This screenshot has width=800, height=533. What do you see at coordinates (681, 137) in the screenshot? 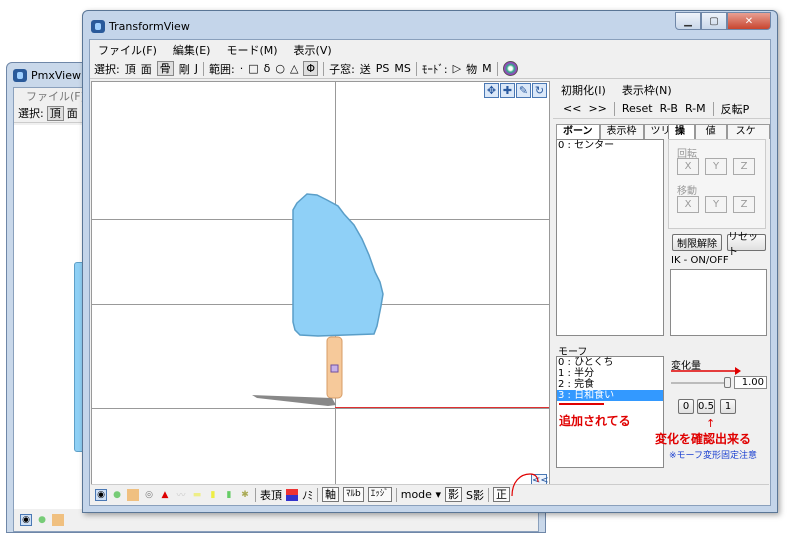
I see `tab-operation: 操作` at bounding box center [681, 137].